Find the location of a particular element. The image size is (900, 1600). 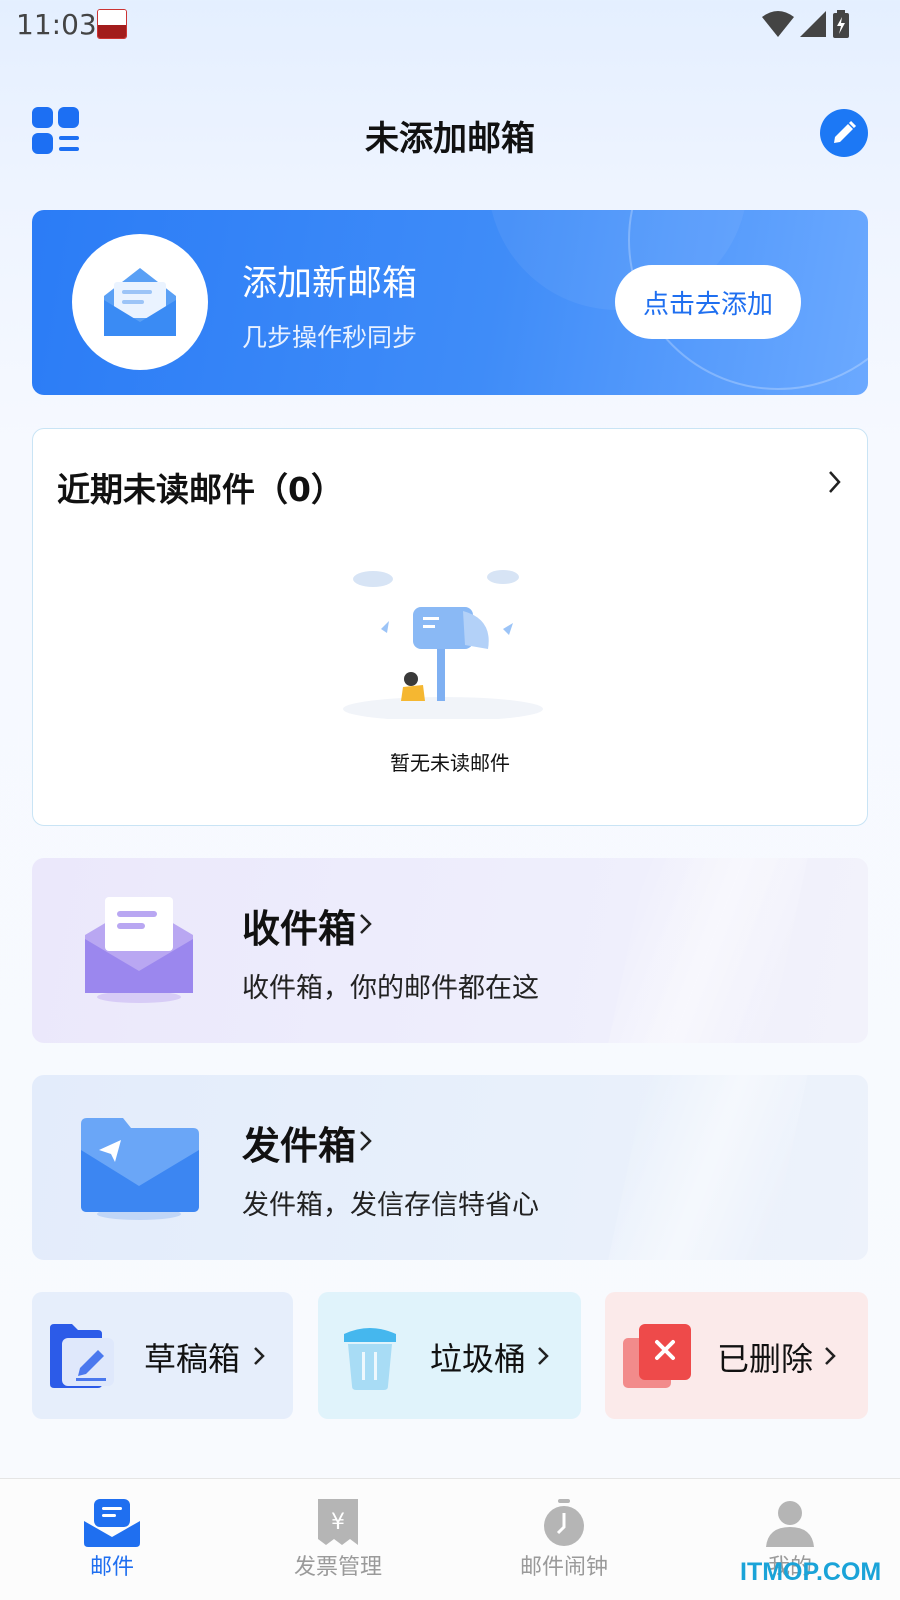

drafts-card: 草稿箱 is located at coordinates (162, 1355).